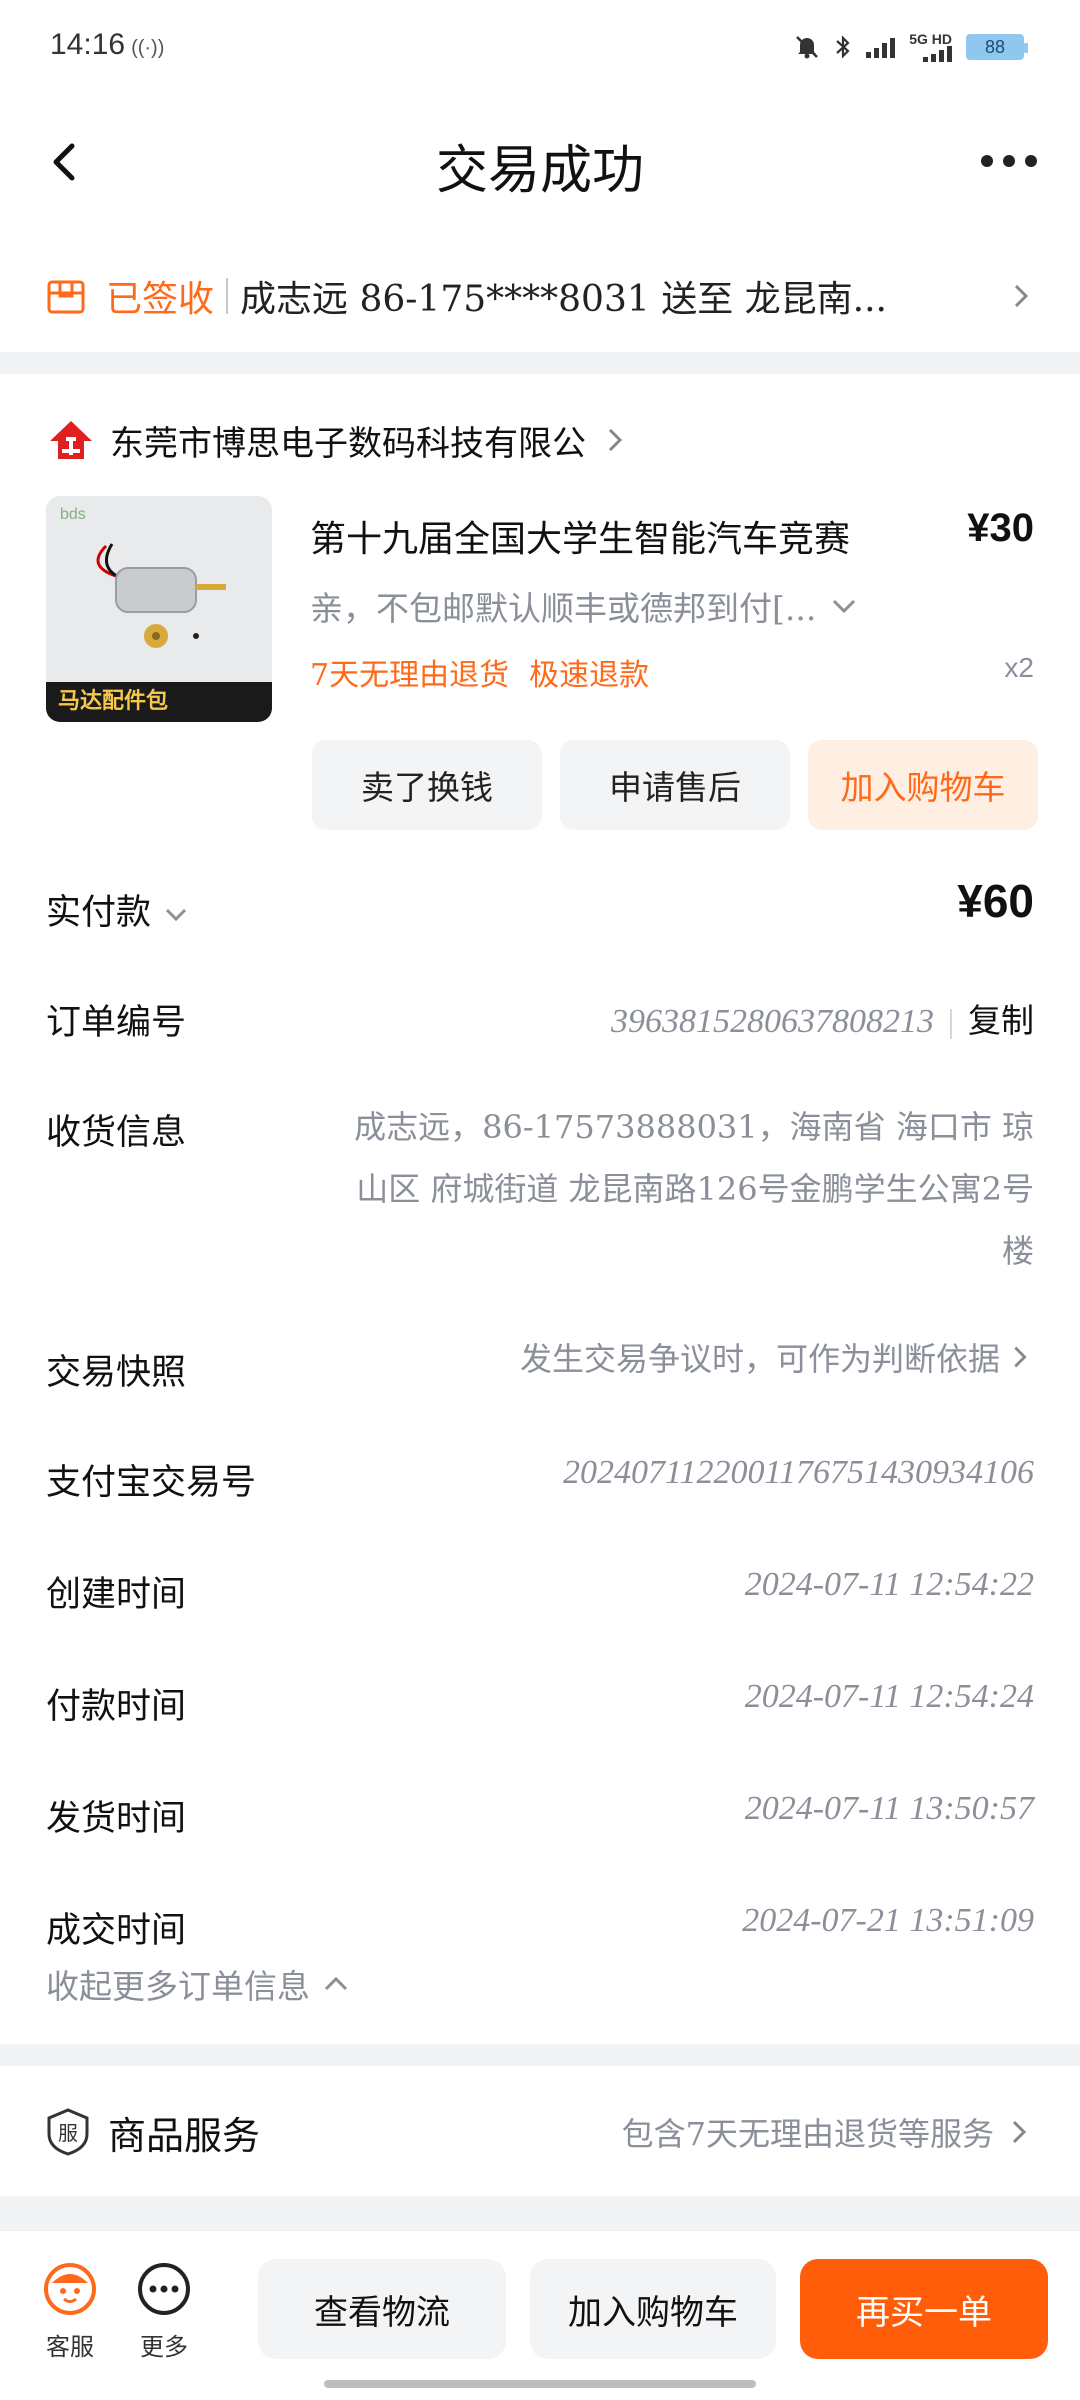  I want to click on shop-row: 东莞市博思电子数码科技有限公, so click(338, 440).